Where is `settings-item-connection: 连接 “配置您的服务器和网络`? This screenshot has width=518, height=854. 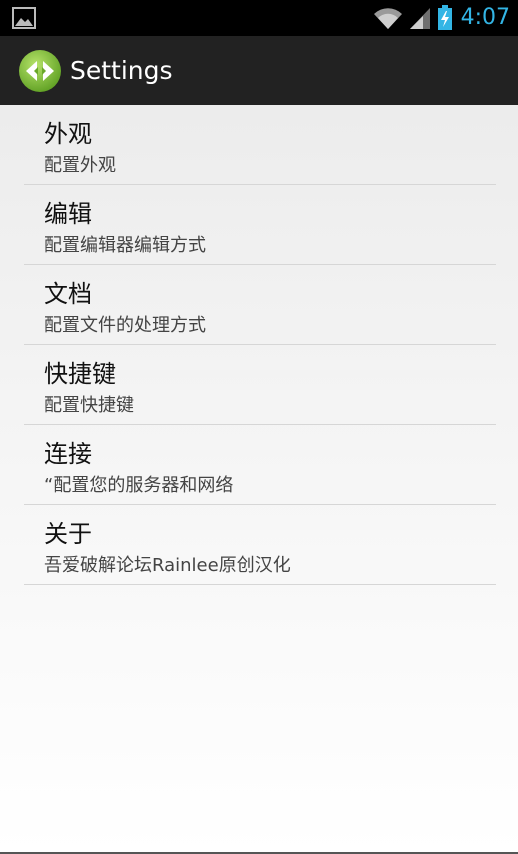 settings-item-connection: 连接 “配置您的服务器和网络 is located at coordinates (260, 465).